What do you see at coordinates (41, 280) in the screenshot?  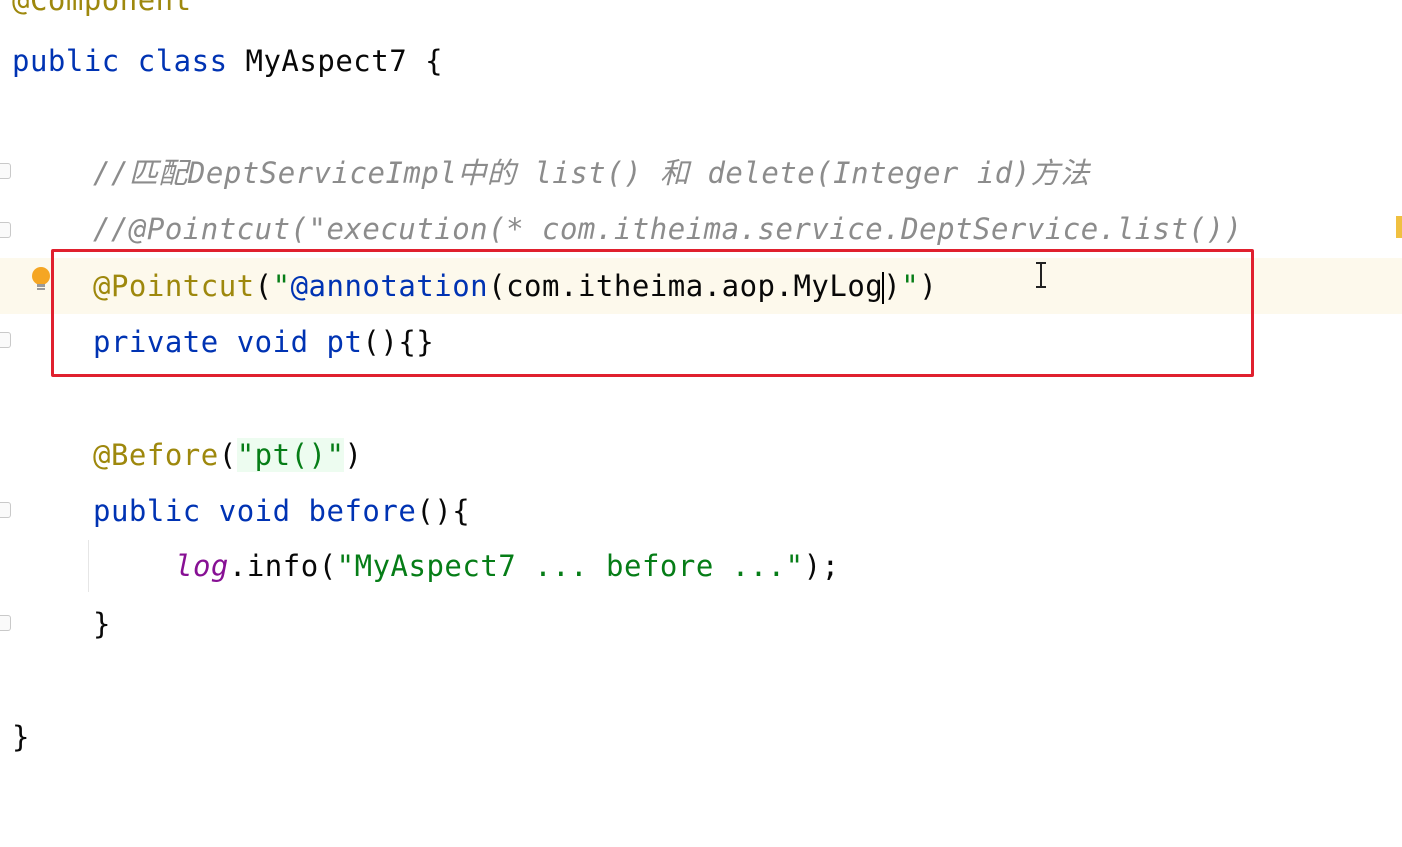 I see `lightbulb-icon` at bounding box center [41, 280].